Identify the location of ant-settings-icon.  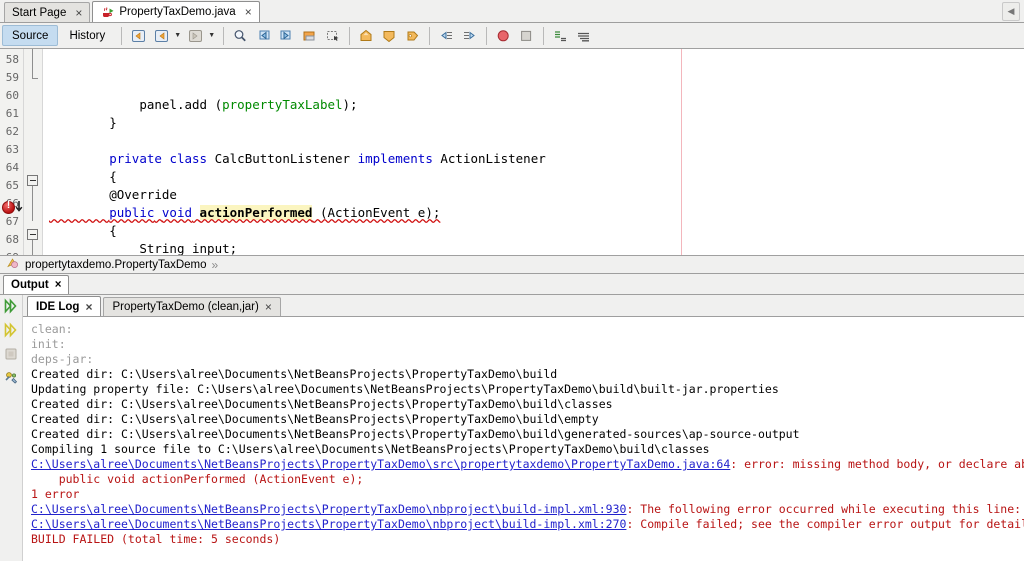
(11, 378).